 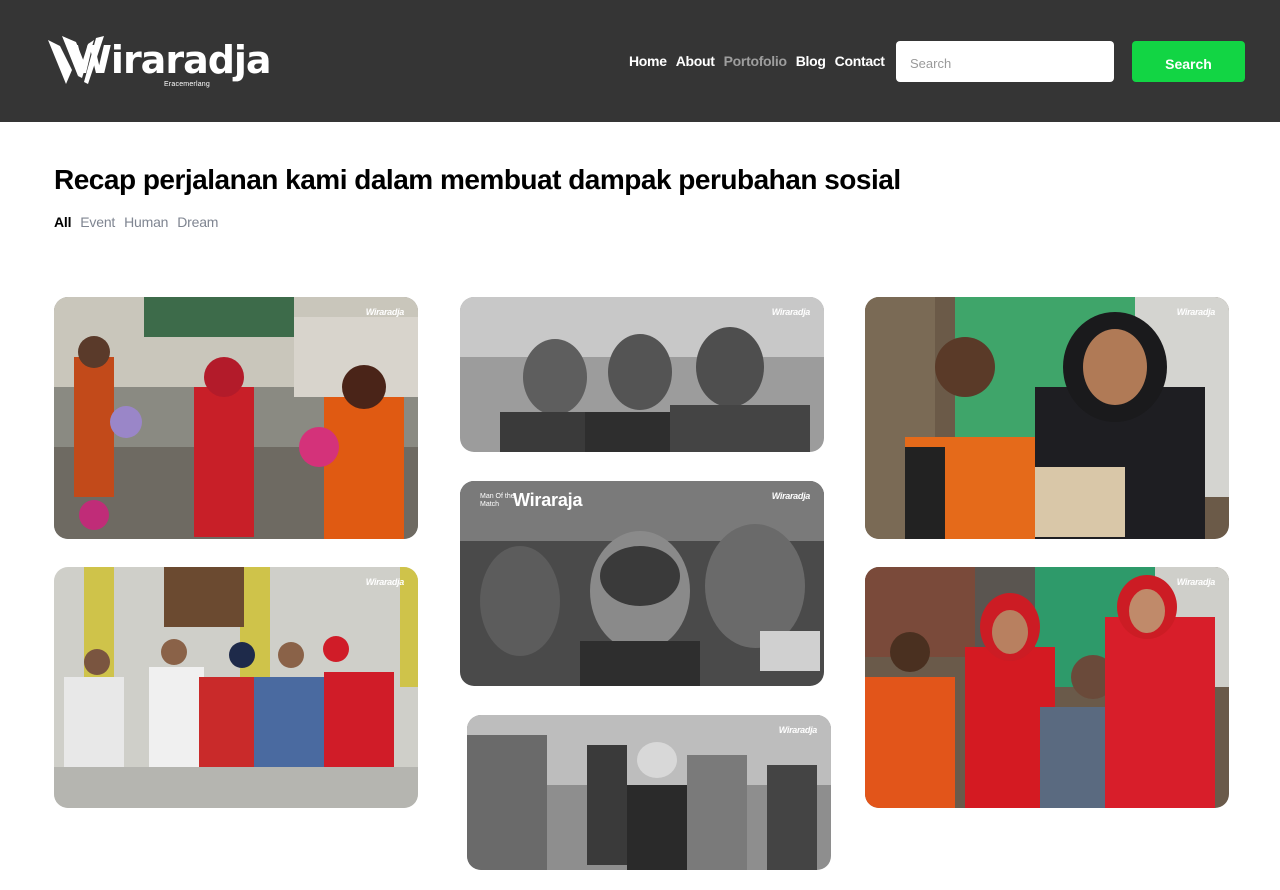 I want to click on main-nav: Home About Portofolio Blog Contact, so click(x=757, y=61).